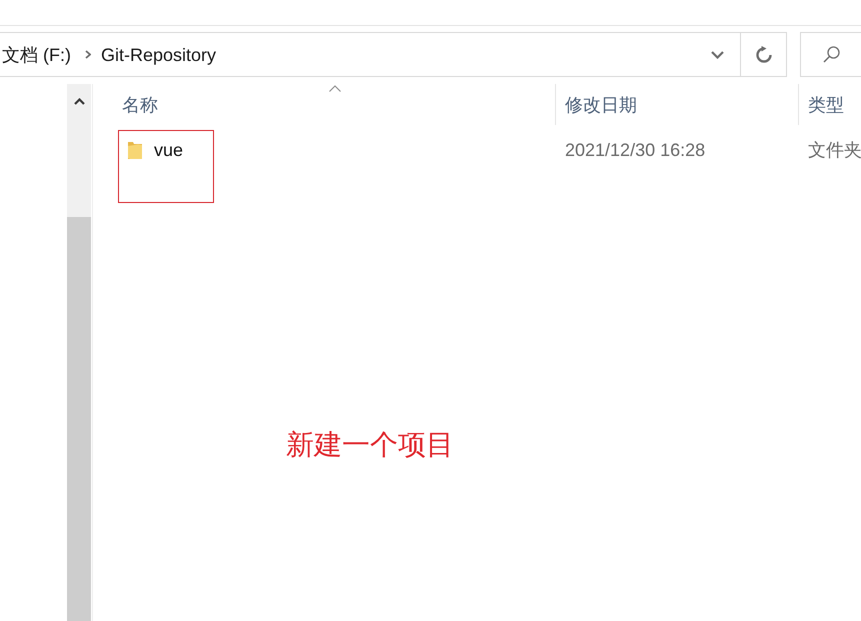  I want to click on scrollbar-track, so click(79, 352).